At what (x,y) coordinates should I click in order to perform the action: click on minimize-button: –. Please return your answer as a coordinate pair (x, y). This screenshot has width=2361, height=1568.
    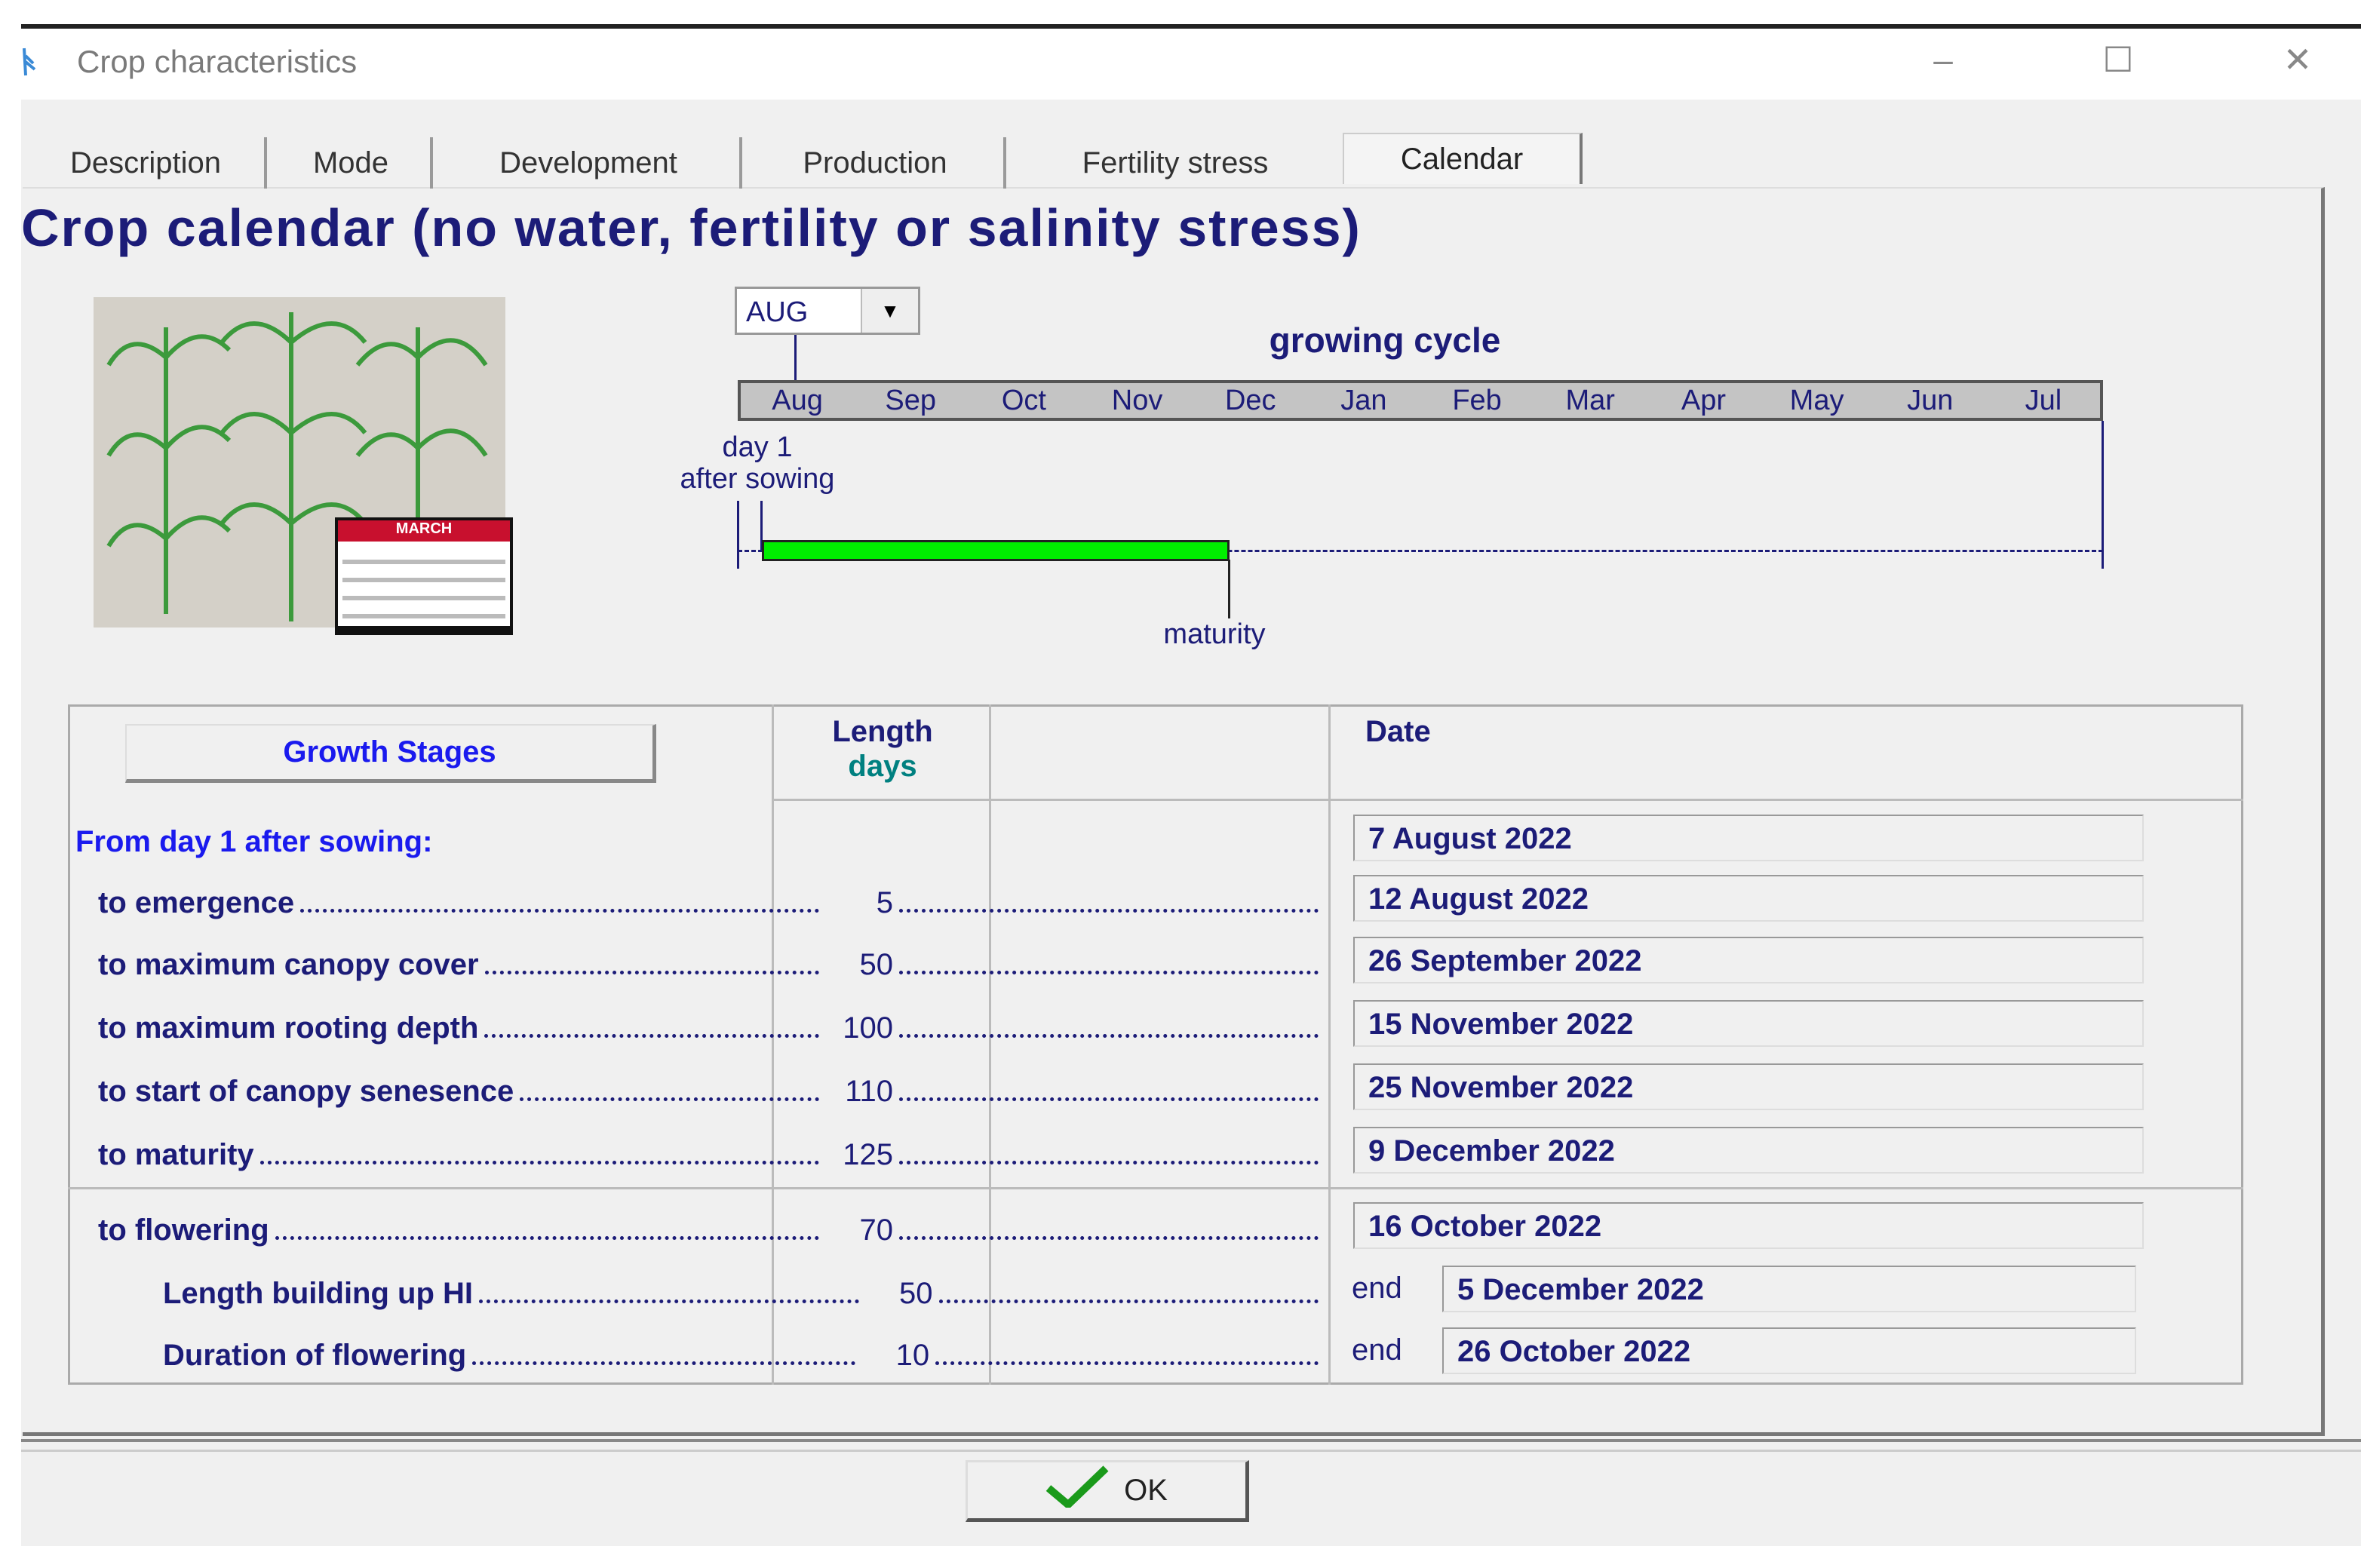
    Looking at the image, I should click on (1943, 59).